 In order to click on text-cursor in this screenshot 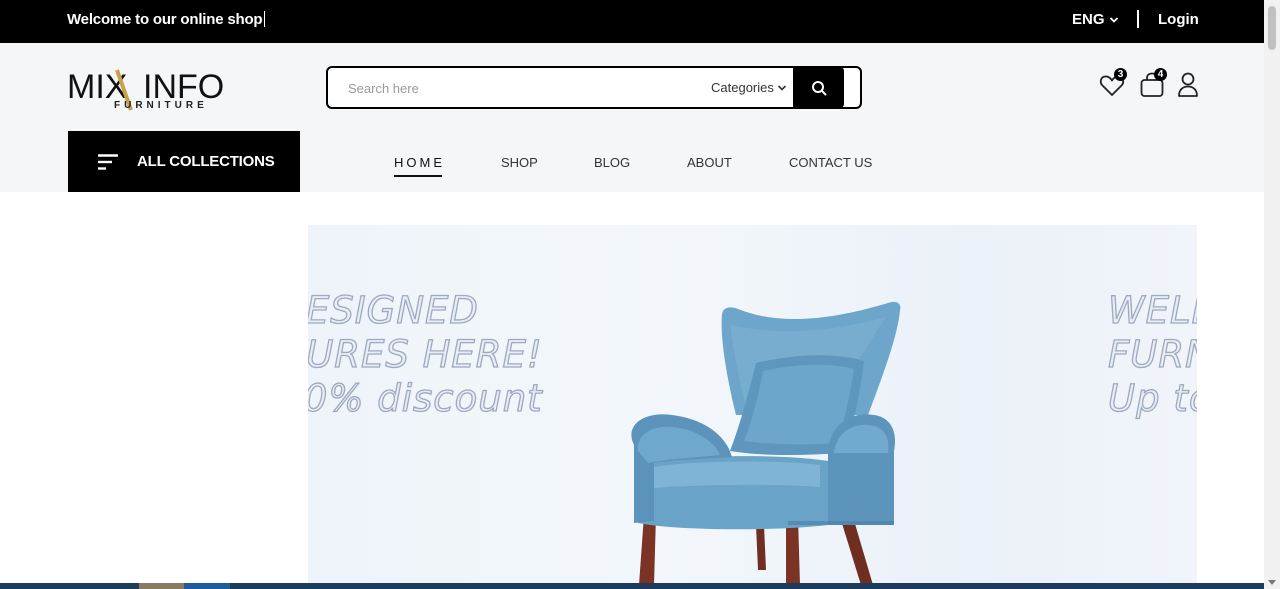, I will do `click(265, 19)`.